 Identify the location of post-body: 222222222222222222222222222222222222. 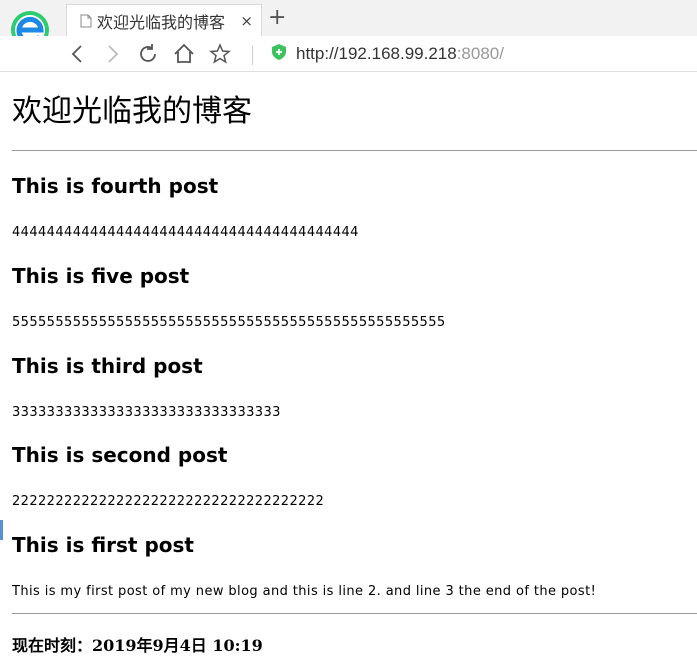
(168, 501).